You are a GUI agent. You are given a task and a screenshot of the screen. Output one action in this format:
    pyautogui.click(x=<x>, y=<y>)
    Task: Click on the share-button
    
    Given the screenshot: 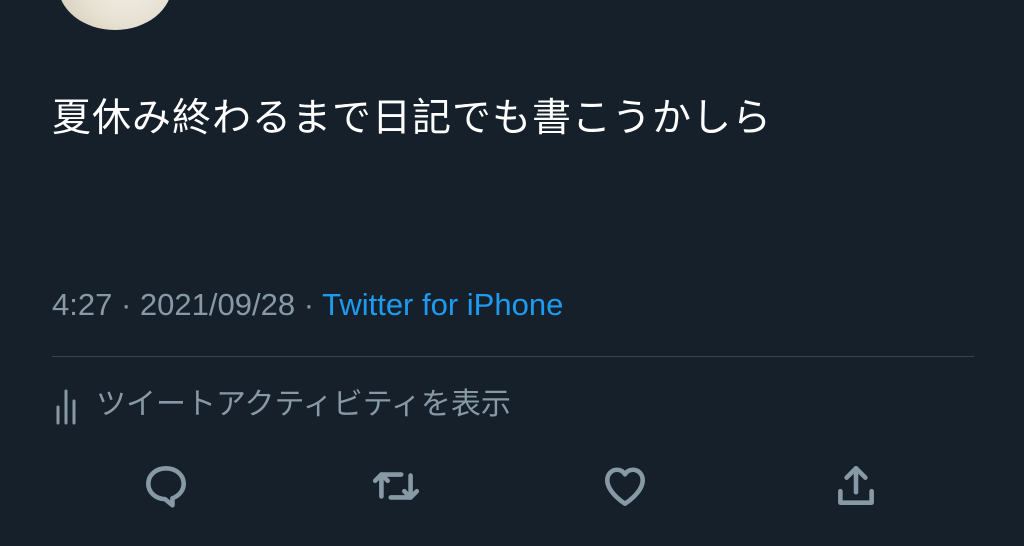 What is the action you would take?
    pyautogui.click(x=856, y=486)
    